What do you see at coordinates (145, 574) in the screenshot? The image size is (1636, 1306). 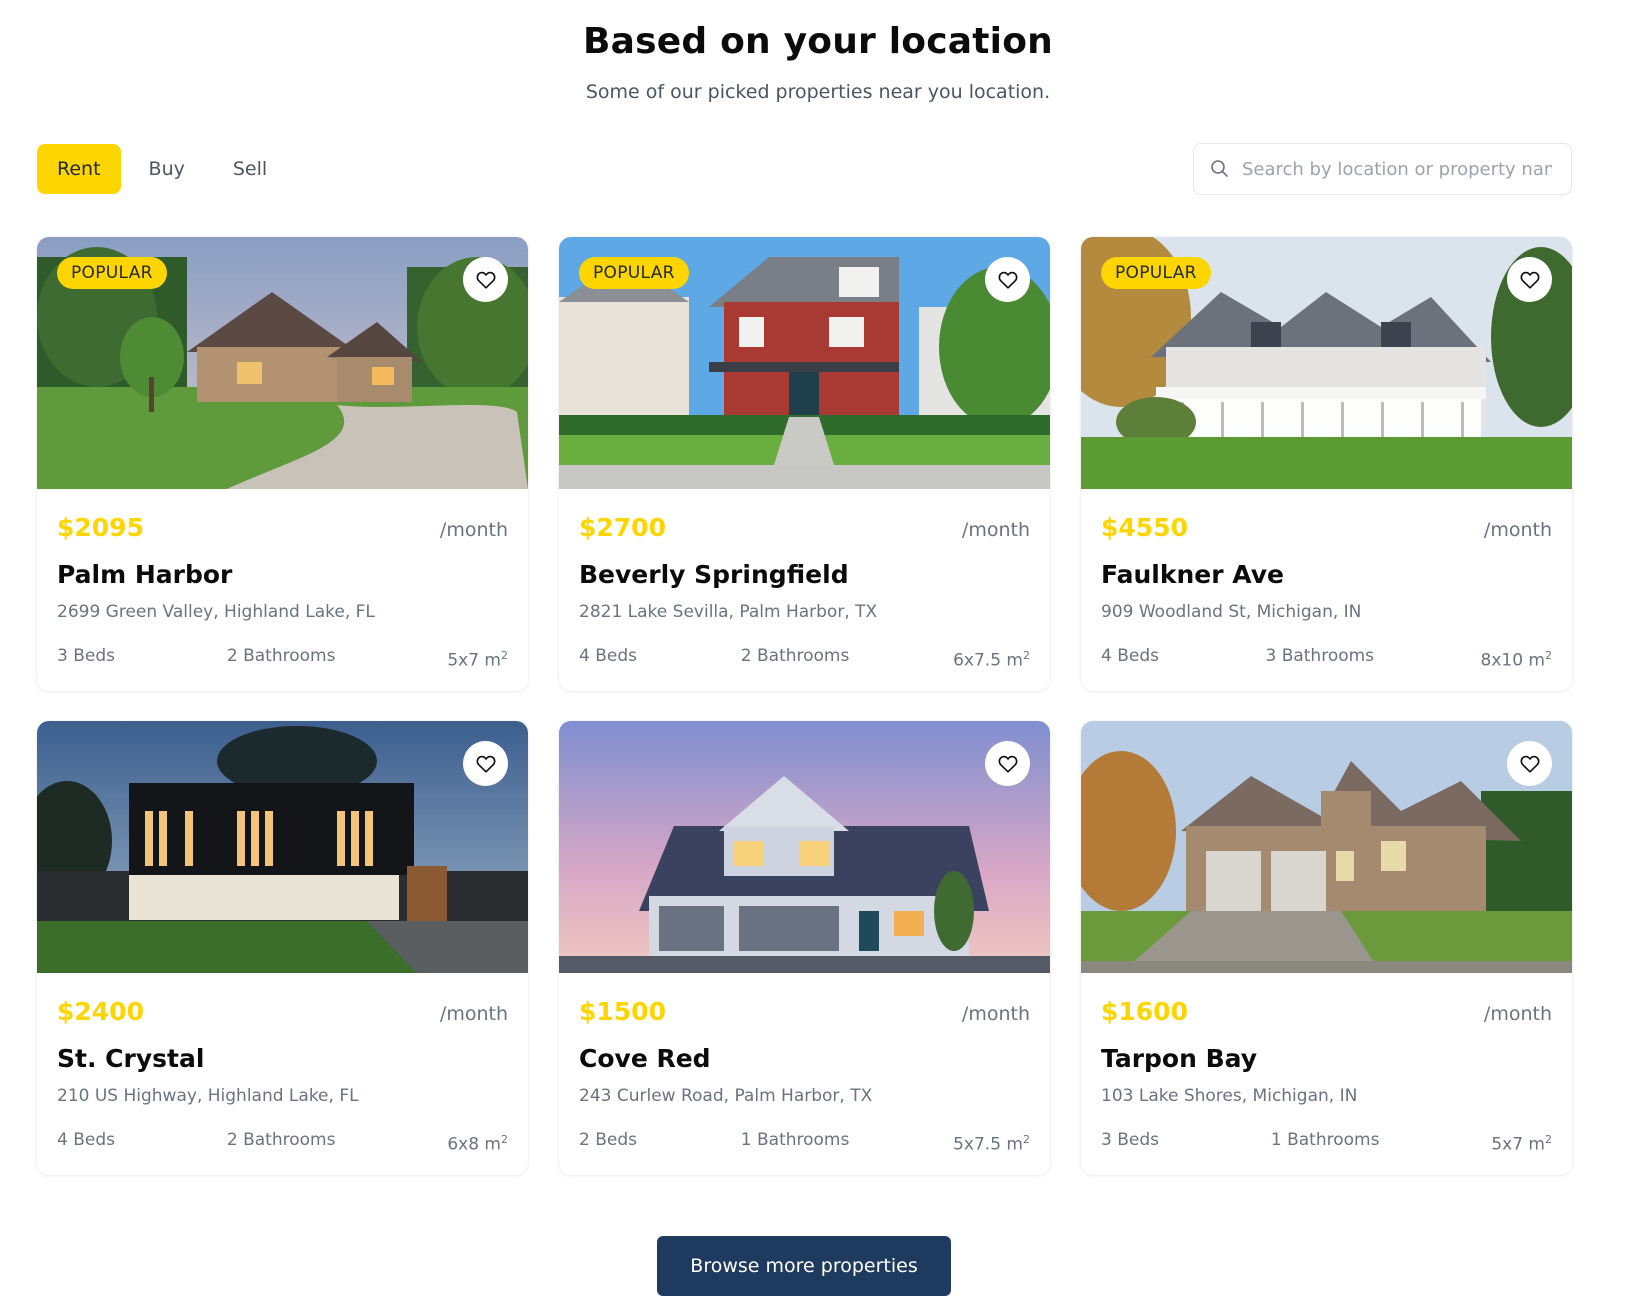 I see `property-name: Palm Harbor` at bounding box center [145, 574].